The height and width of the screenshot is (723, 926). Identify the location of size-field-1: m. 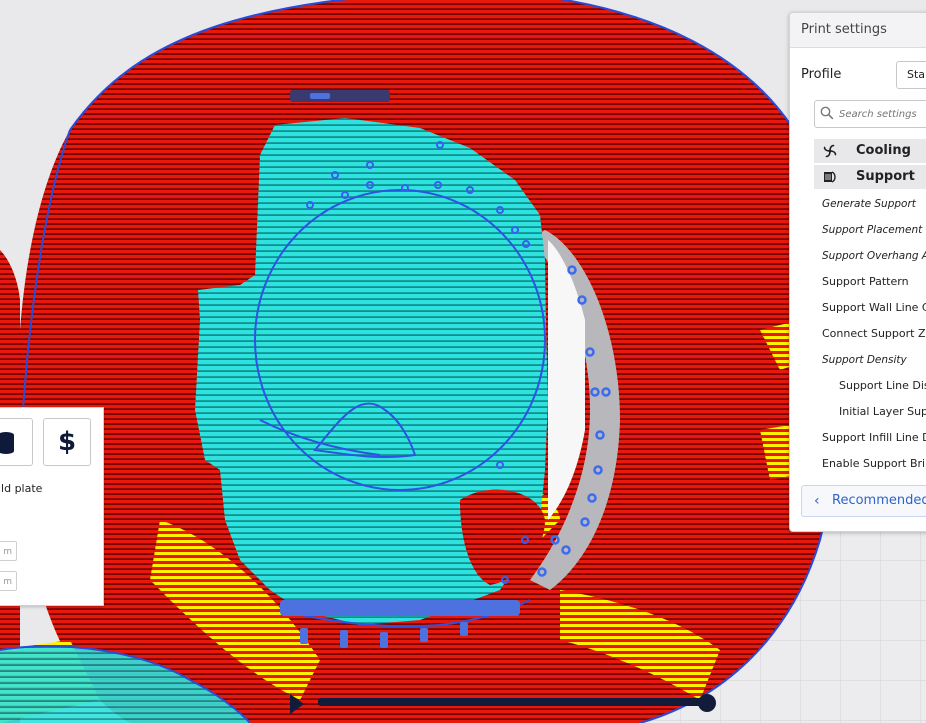
(8, 551).